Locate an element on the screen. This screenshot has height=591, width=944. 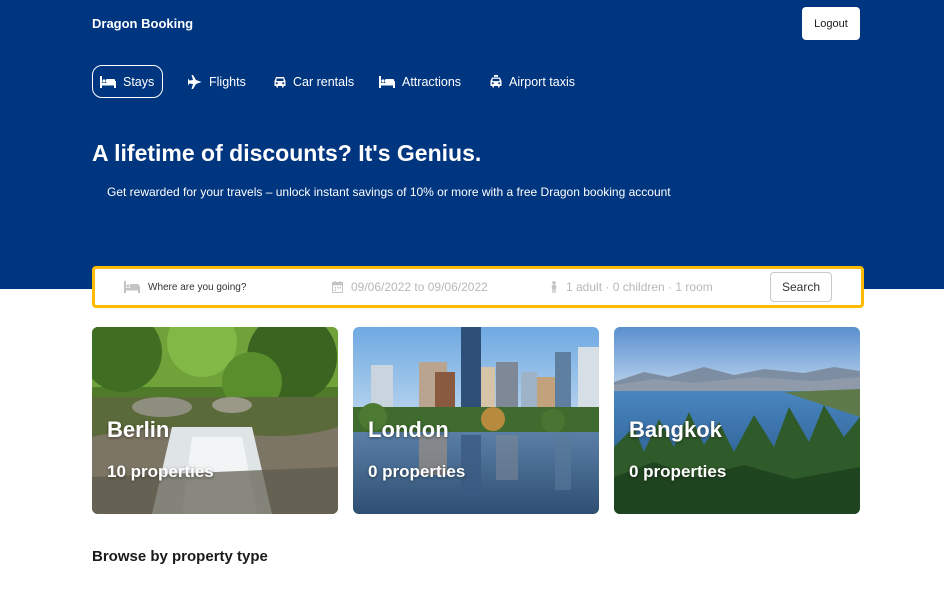
nav-item-label: Car rentals is located at coordinates (324, 81).